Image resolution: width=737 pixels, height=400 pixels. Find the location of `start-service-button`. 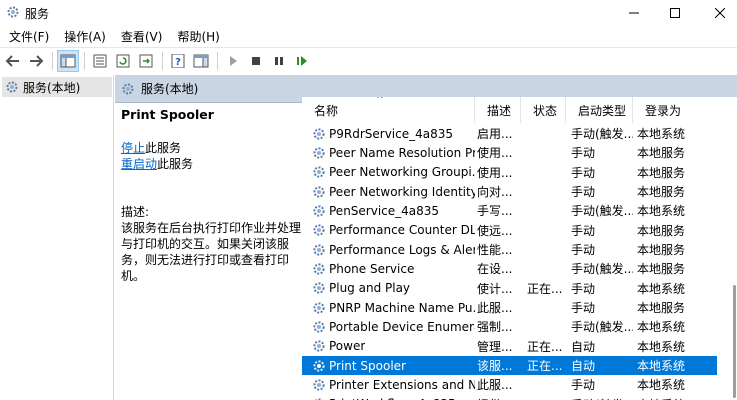

start-service-button is located at coordinates (233, 61).